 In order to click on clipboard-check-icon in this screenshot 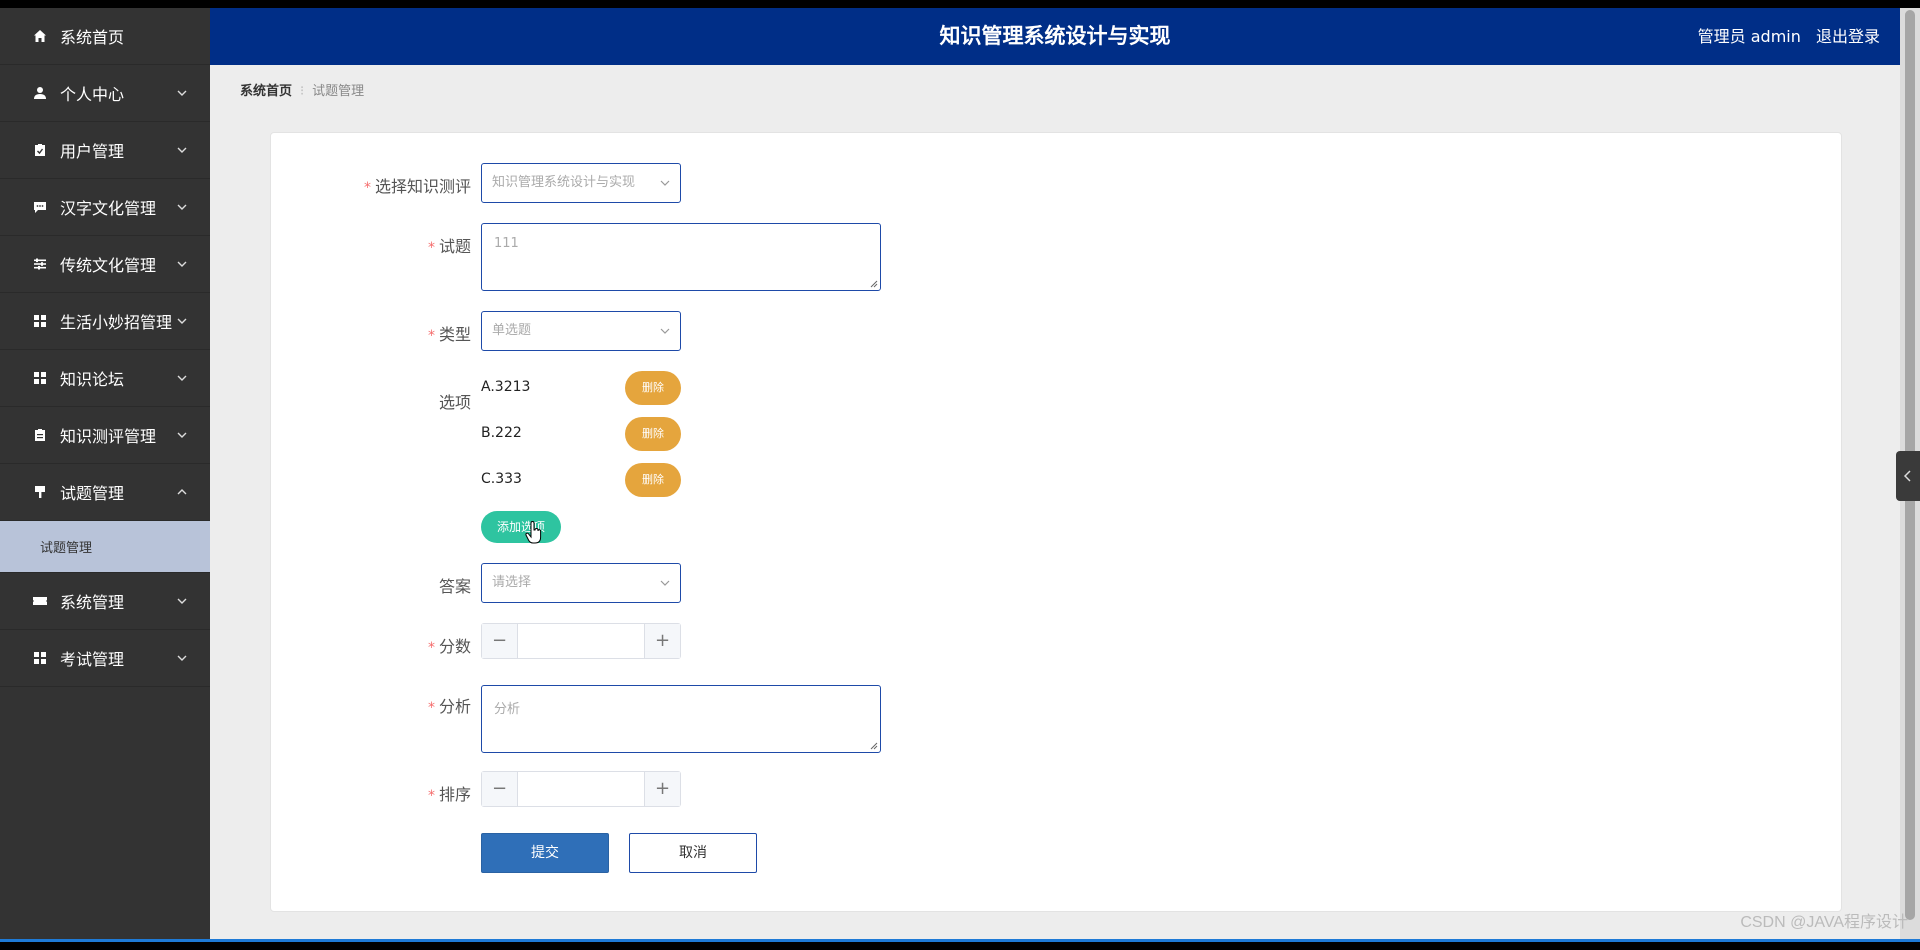, I will do `click(40, 150)`.